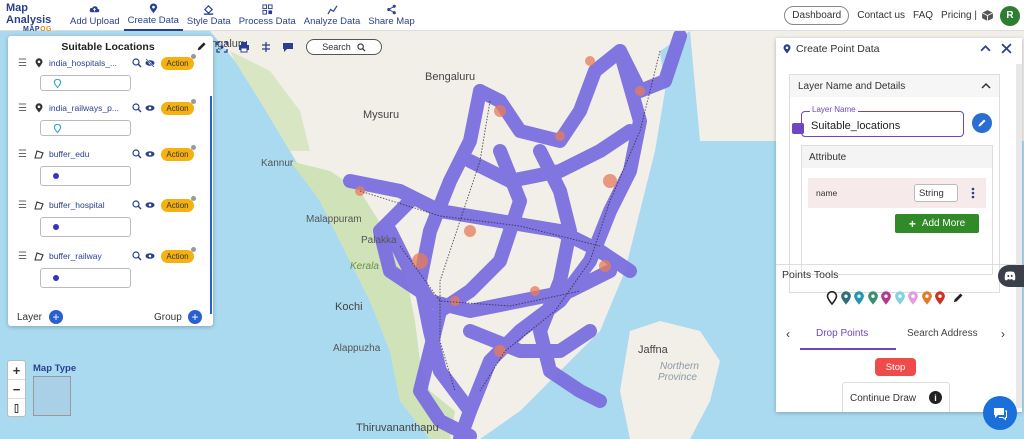 This screenshot has height=439, width=1024. What do you see at coordinates (357, 348) in the screenshot?
I see `map-label: Alappuzha` at bounding box center [357, 348].